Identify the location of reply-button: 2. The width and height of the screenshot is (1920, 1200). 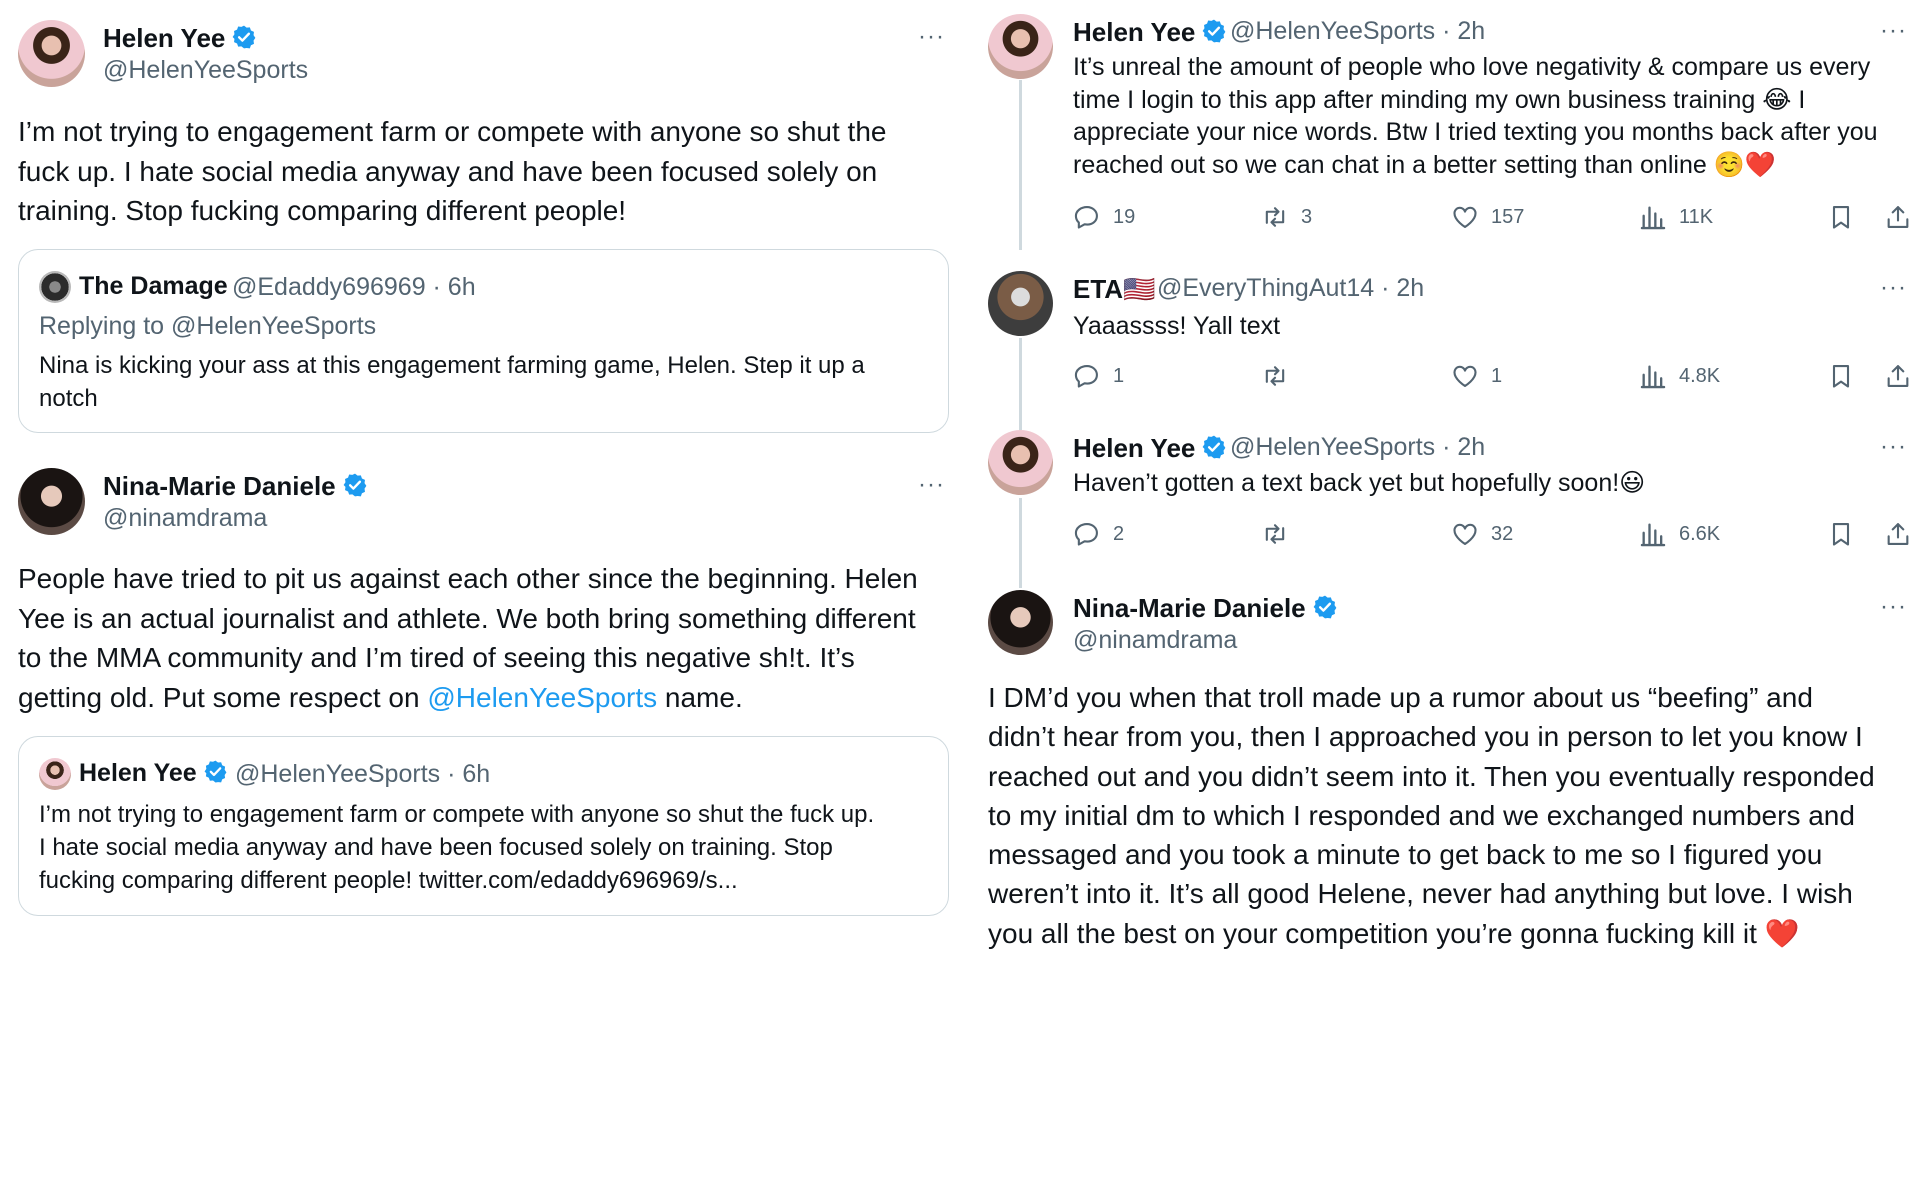
(1098, 534).